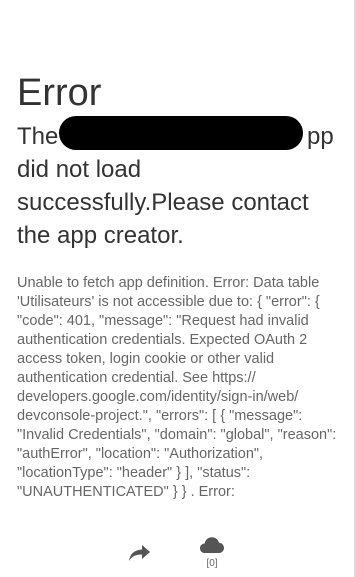 This screenshot has width=356, height=577. What do you see at coordinates (59, 93) in the screenshot?
I see `error-title: Error` at bounding box center [59, 93].